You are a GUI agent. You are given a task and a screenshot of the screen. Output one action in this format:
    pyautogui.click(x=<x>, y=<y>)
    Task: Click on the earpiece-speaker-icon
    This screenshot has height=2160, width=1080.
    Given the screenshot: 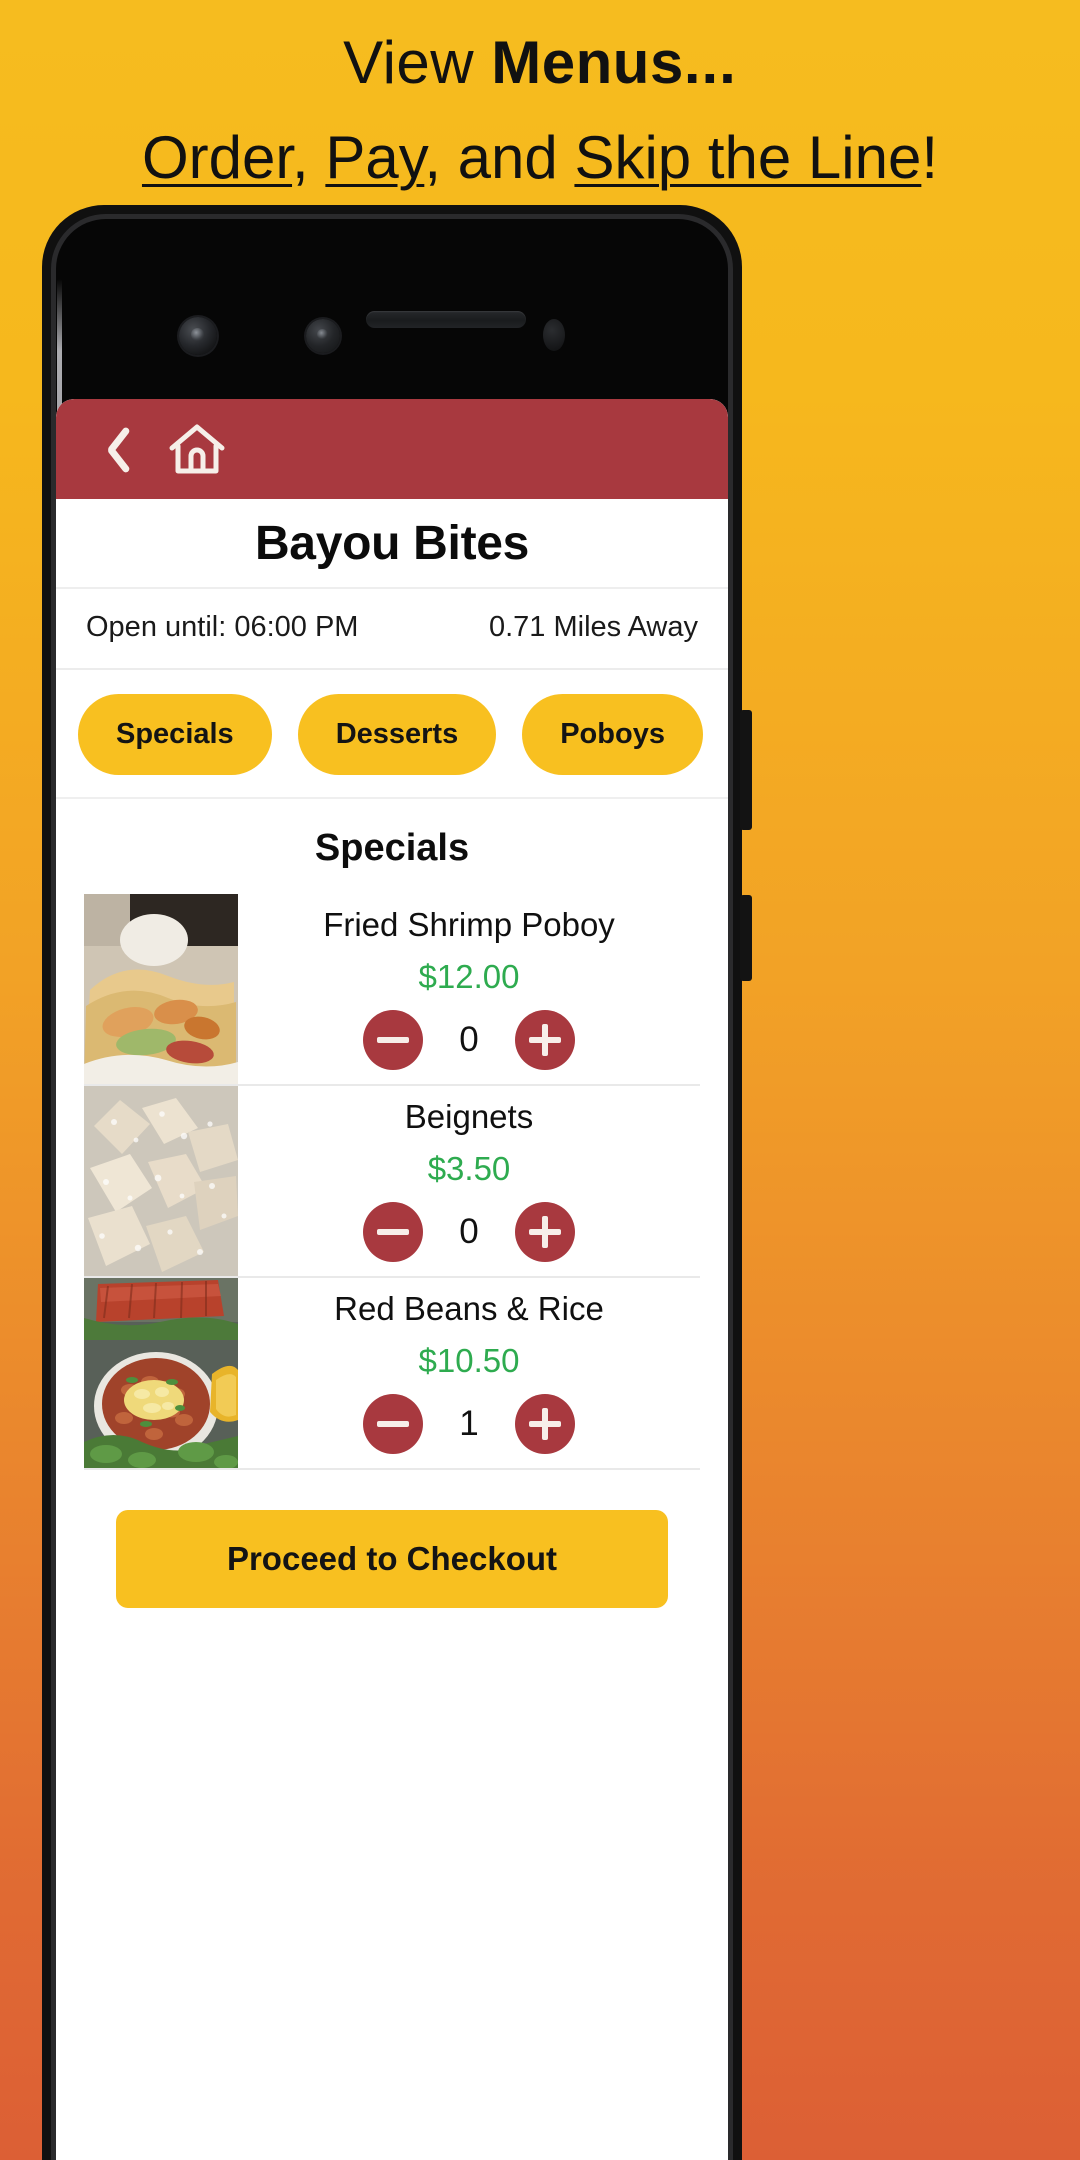 What is the action you would take?
    pyautogui.click(x=446, y=319)
    